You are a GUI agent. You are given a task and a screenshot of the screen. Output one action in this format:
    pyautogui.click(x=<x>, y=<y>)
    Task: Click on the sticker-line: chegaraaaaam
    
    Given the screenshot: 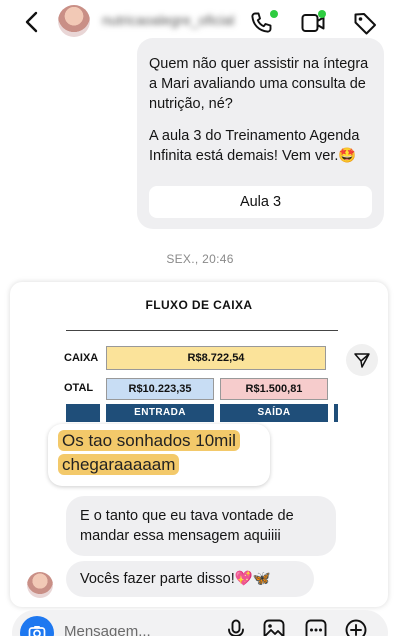 What is the action you would take?
    pyautogui.click(x=119, y=464)
    